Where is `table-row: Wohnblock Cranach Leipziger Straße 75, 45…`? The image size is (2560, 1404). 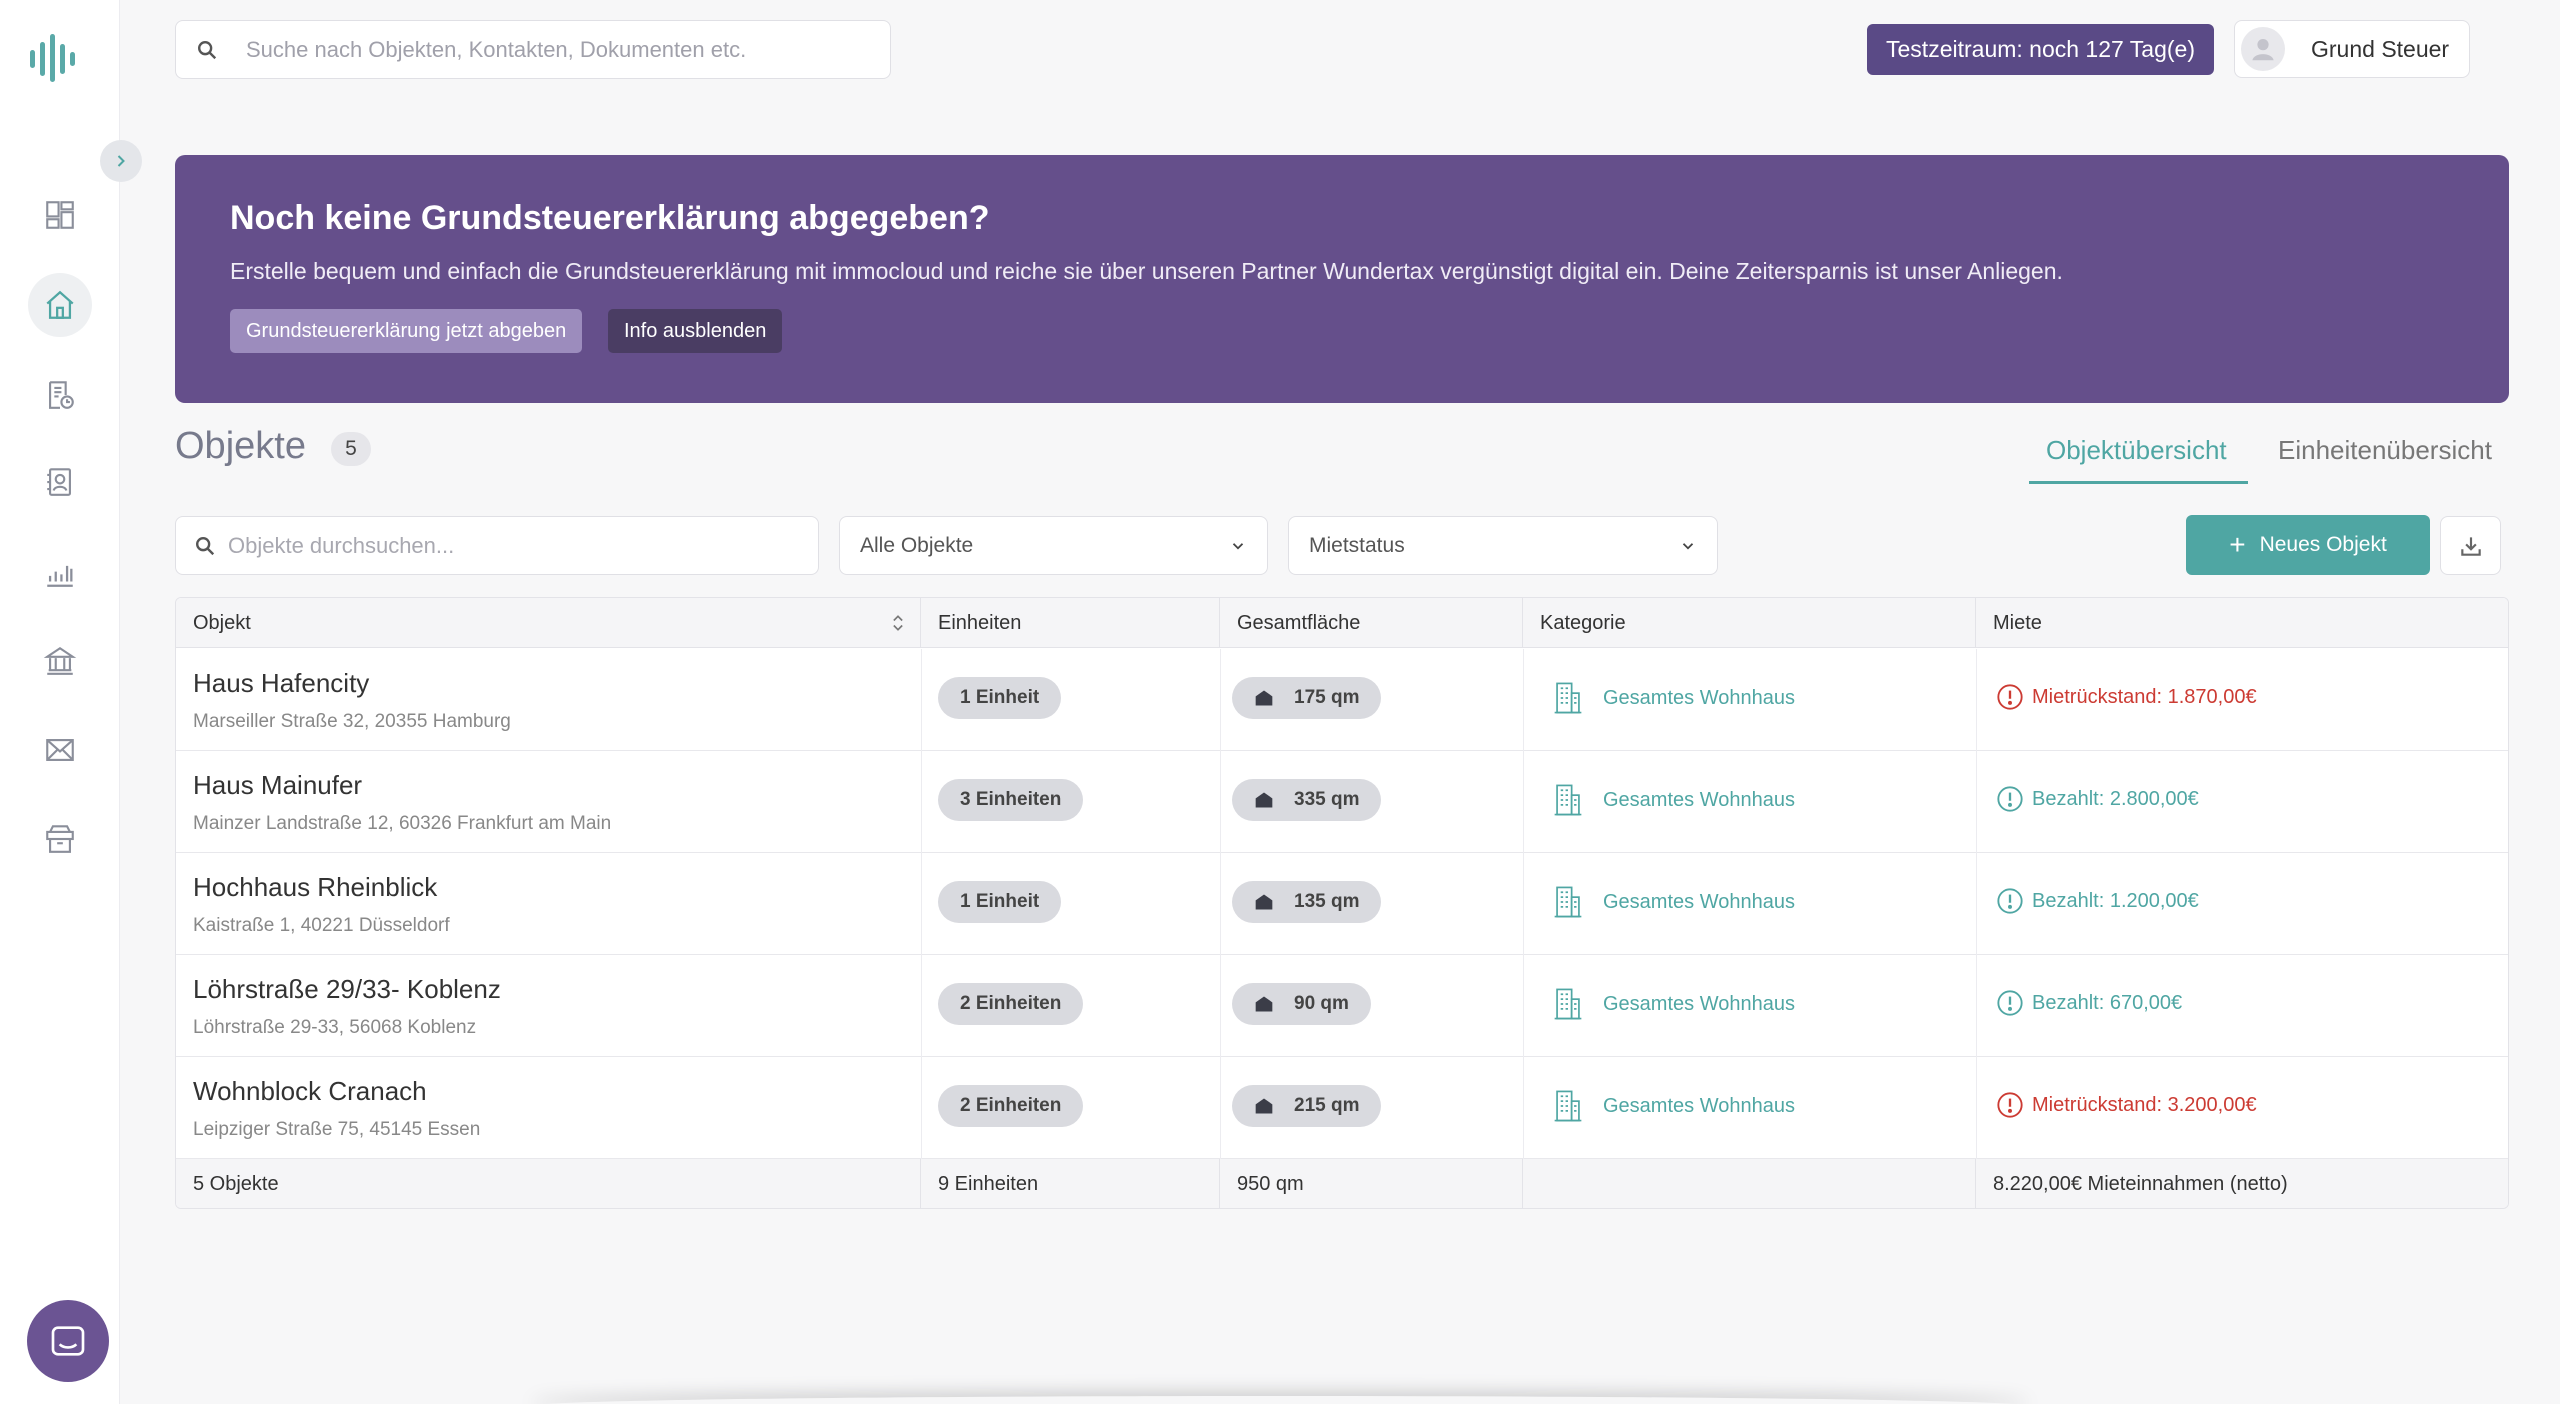 table-row: Wohnblock Cranach Leipziger Straße 75, 45… is located at coordinates (1342, 1108).